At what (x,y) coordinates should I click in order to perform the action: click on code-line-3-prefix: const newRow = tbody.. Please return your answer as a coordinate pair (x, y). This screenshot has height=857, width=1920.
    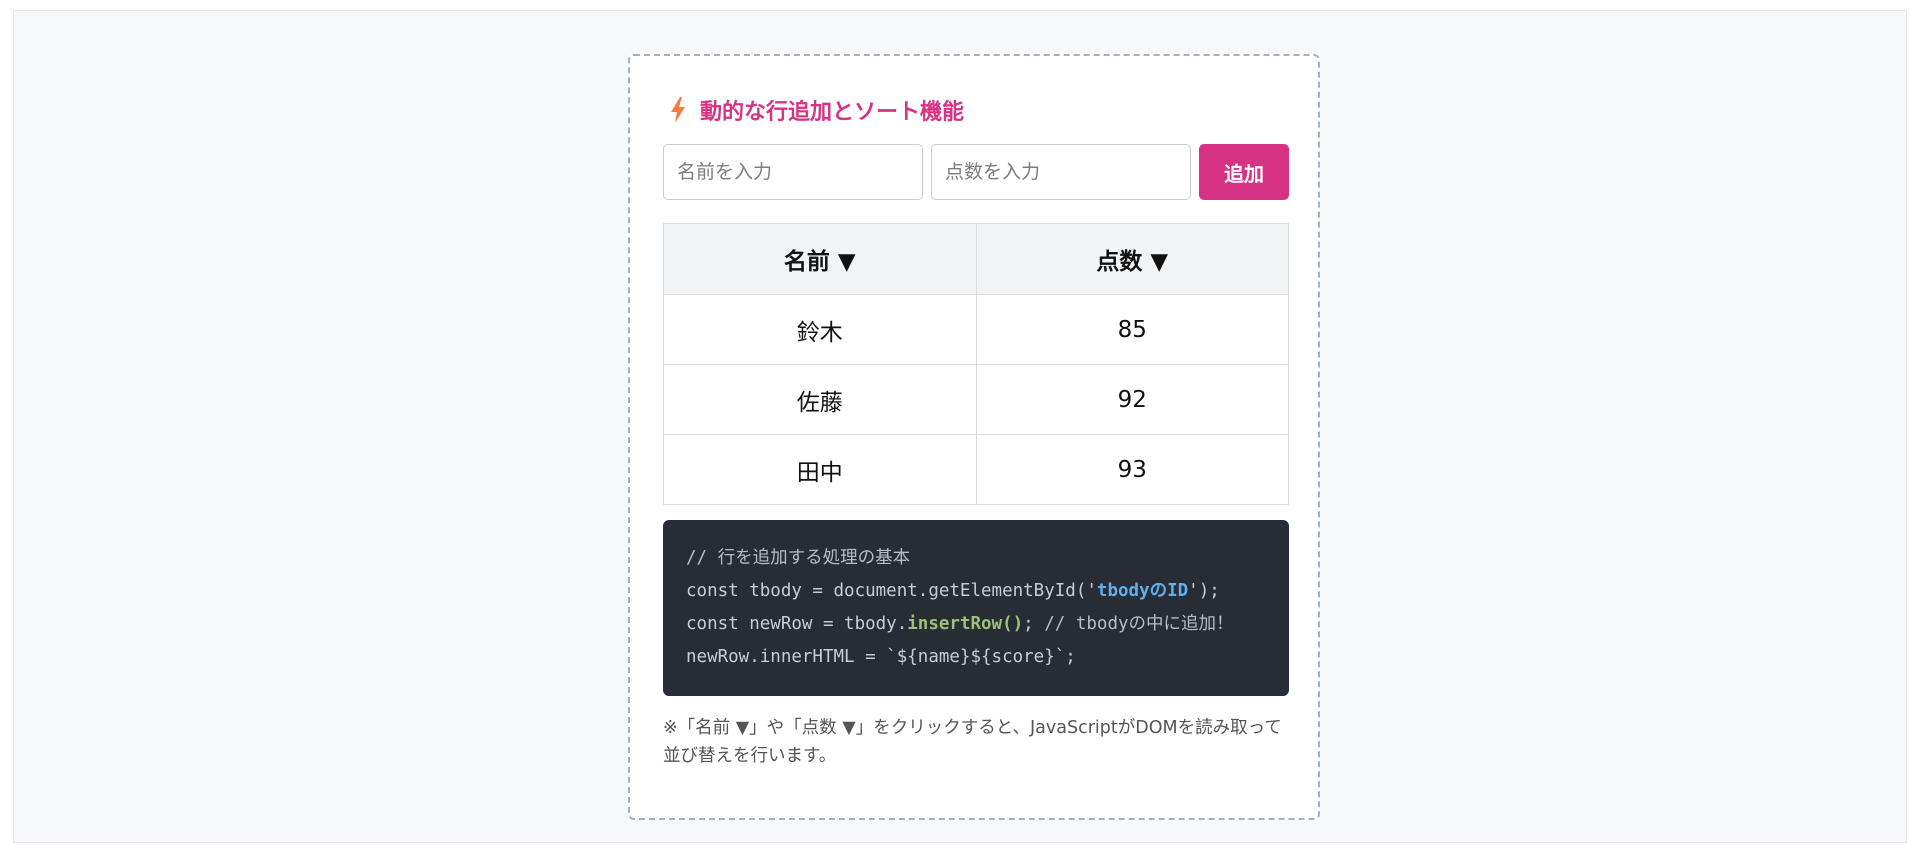
    Looking at the image, I should click on (797, 624).